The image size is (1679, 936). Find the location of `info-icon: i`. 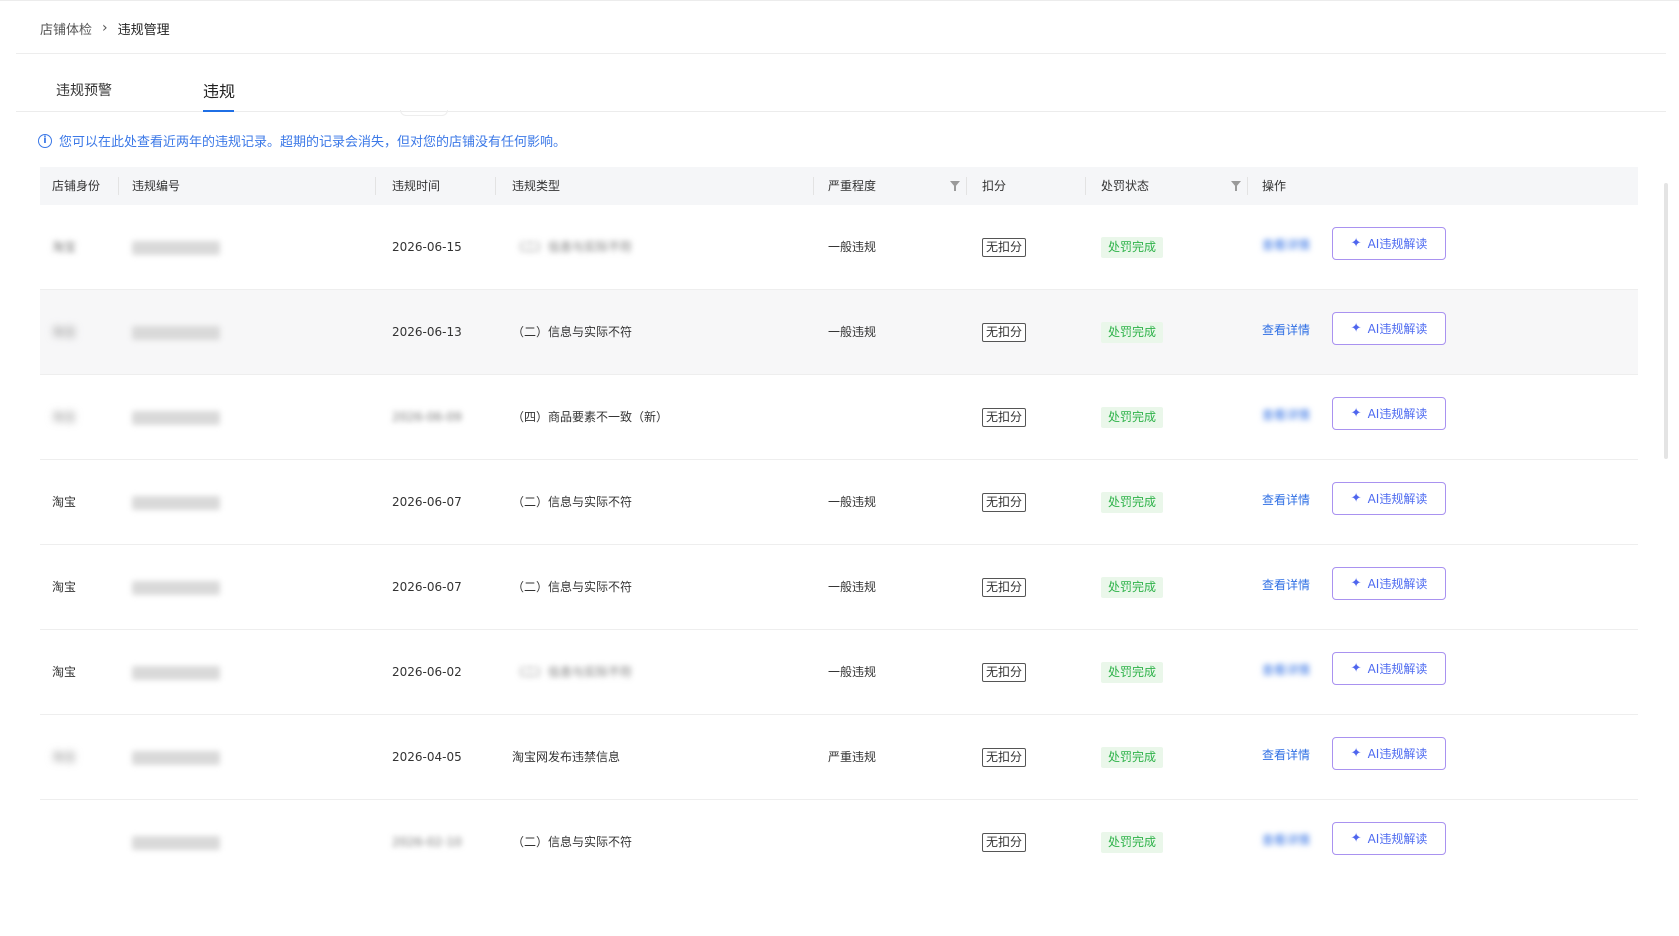

info-icon: i is located at coordinates (45, 140).